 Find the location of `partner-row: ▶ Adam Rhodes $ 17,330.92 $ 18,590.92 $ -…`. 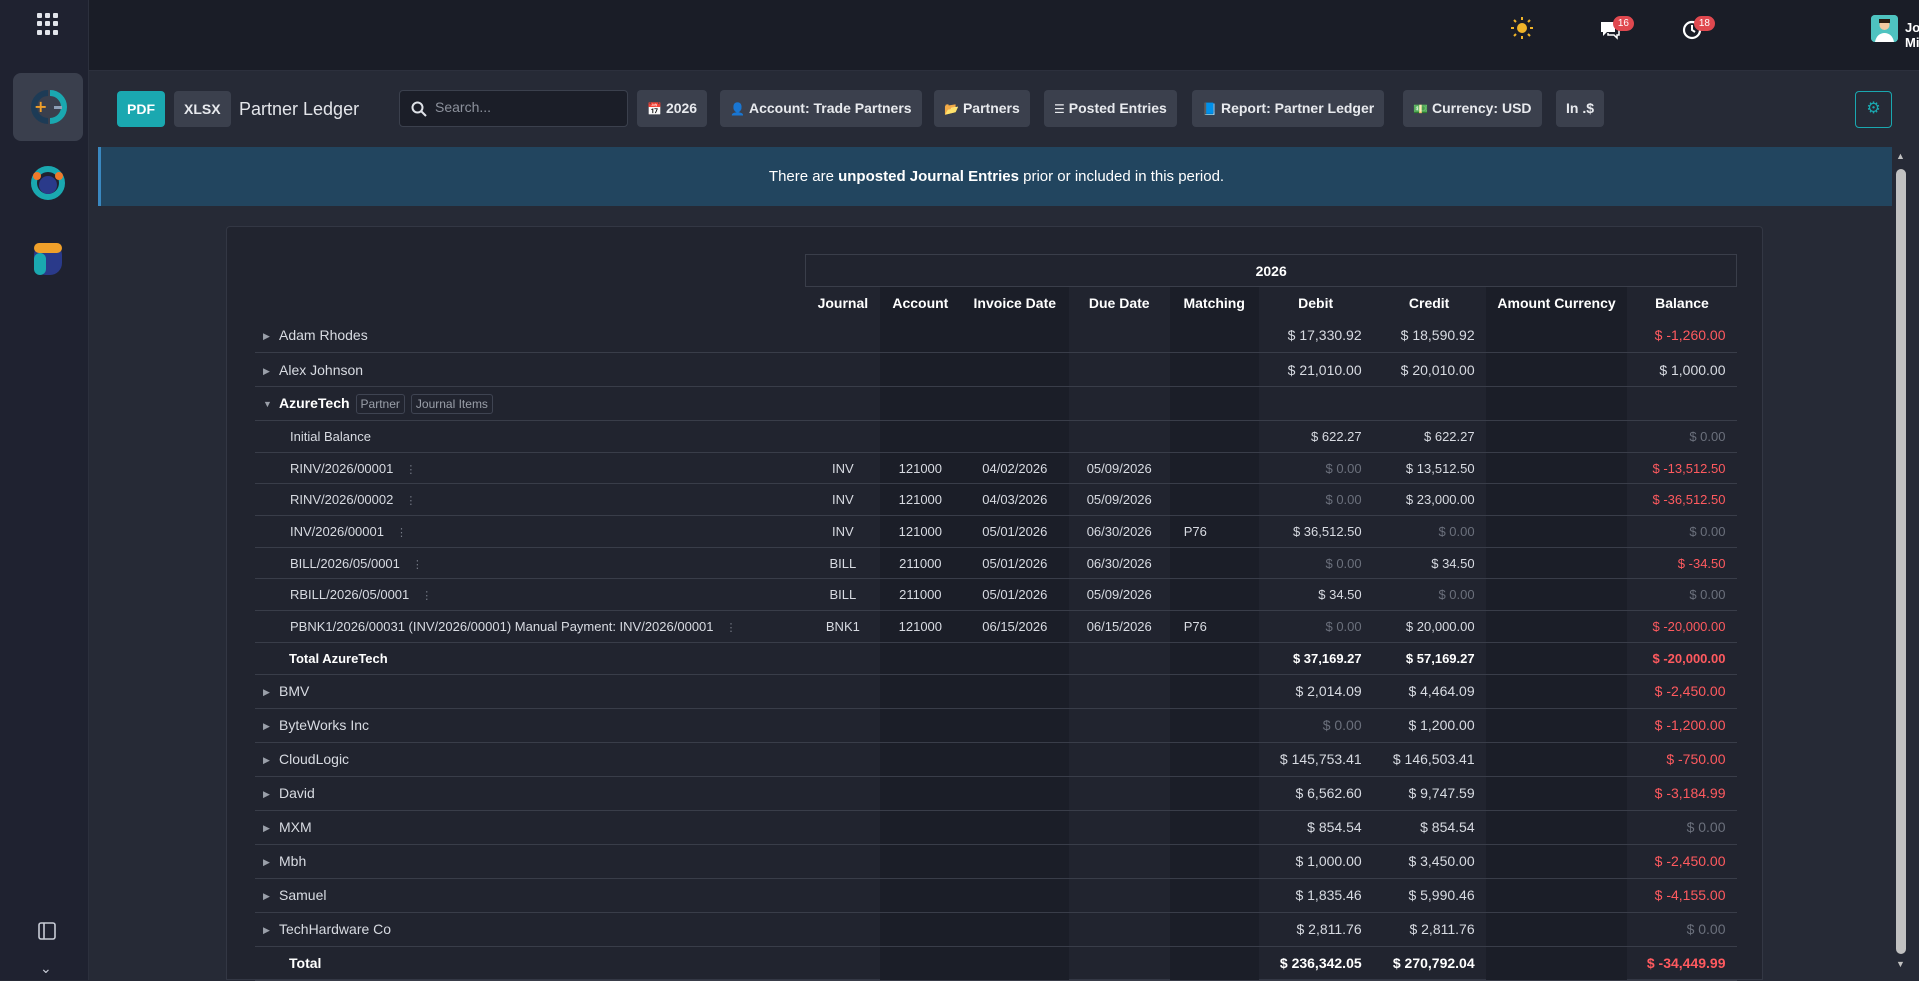

partner-row: ▶ Adam Rhodes $ 17,330.92 $ 18,590.92 $ -… is located at coordinates (996, 335).